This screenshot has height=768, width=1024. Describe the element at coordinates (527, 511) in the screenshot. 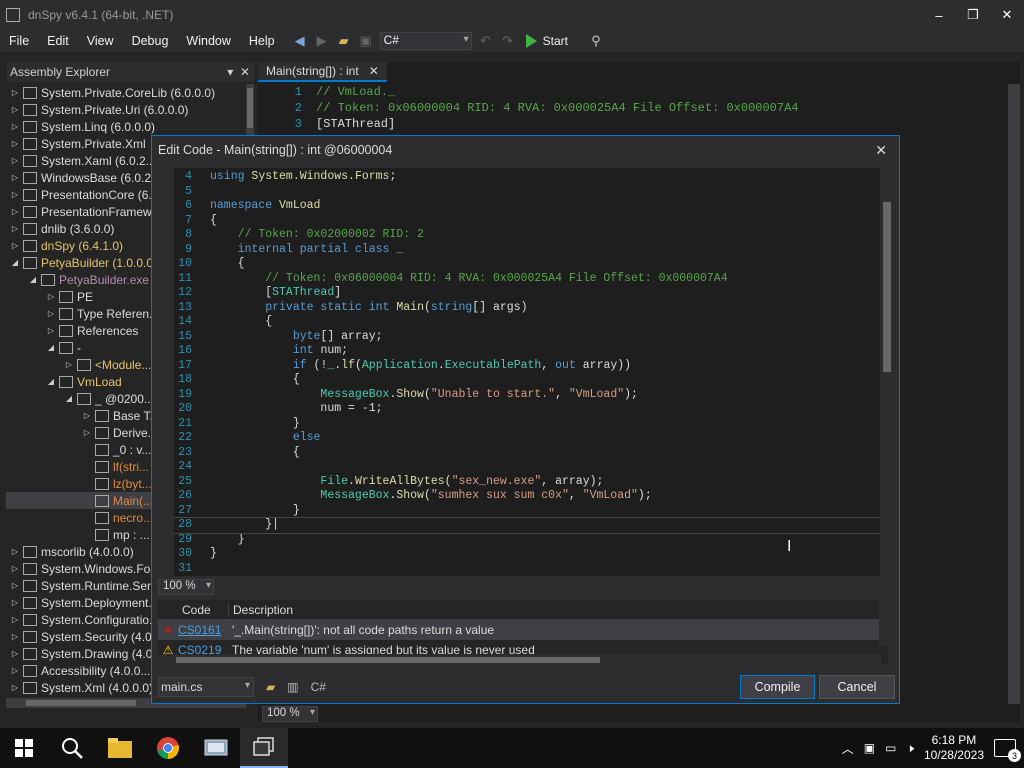

I see `code-line: 27 }` at that location.